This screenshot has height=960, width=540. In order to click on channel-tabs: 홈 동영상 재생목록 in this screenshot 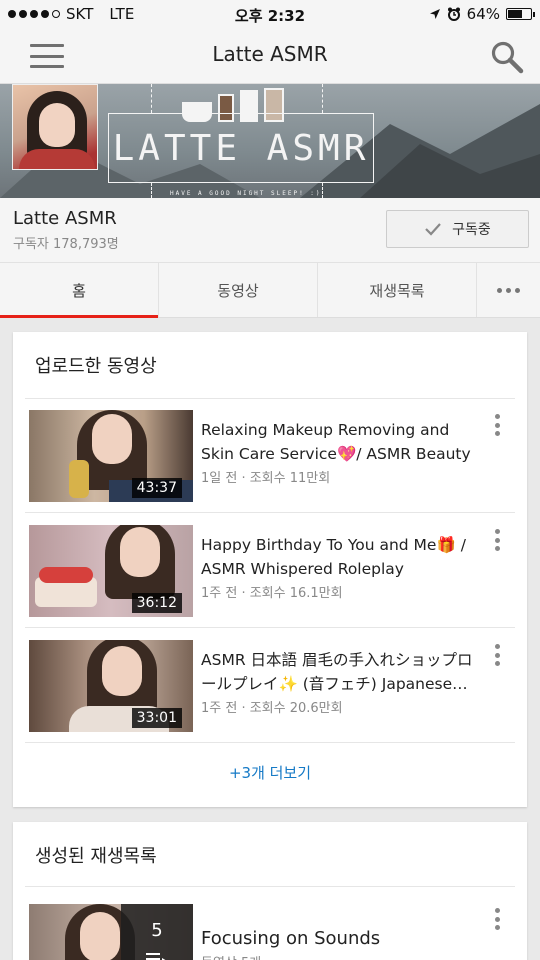, I will do `click(270, 290)`.